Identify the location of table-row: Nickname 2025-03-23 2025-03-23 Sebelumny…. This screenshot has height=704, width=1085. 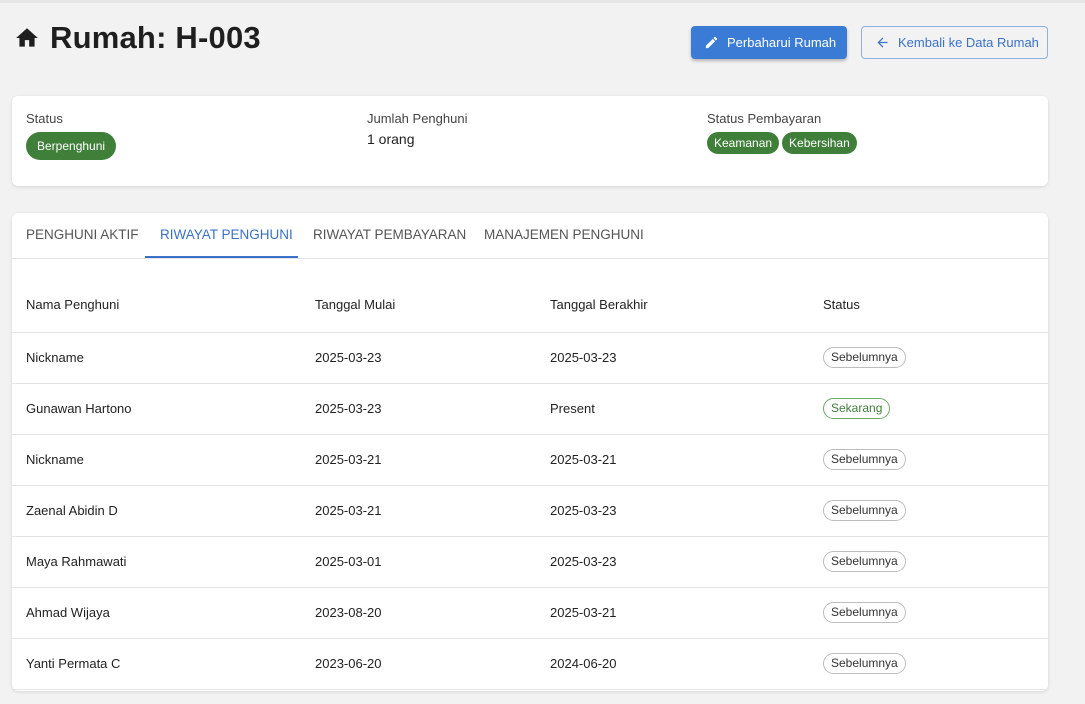
(530, 358).